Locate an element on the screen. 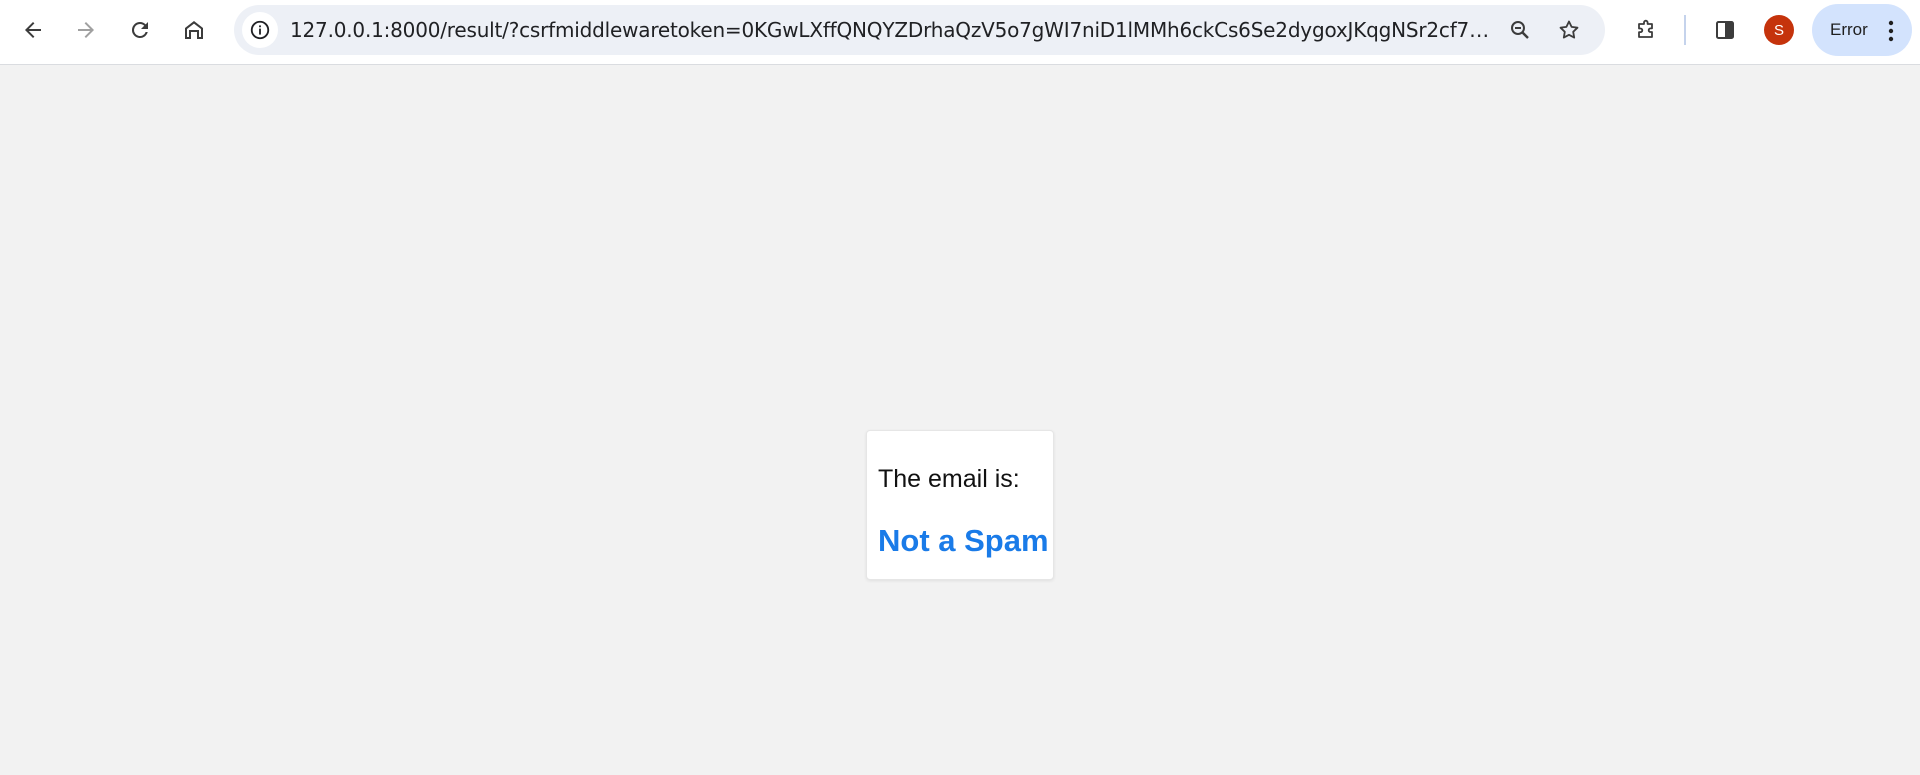  forward-button is located at coordinates (86, 30).